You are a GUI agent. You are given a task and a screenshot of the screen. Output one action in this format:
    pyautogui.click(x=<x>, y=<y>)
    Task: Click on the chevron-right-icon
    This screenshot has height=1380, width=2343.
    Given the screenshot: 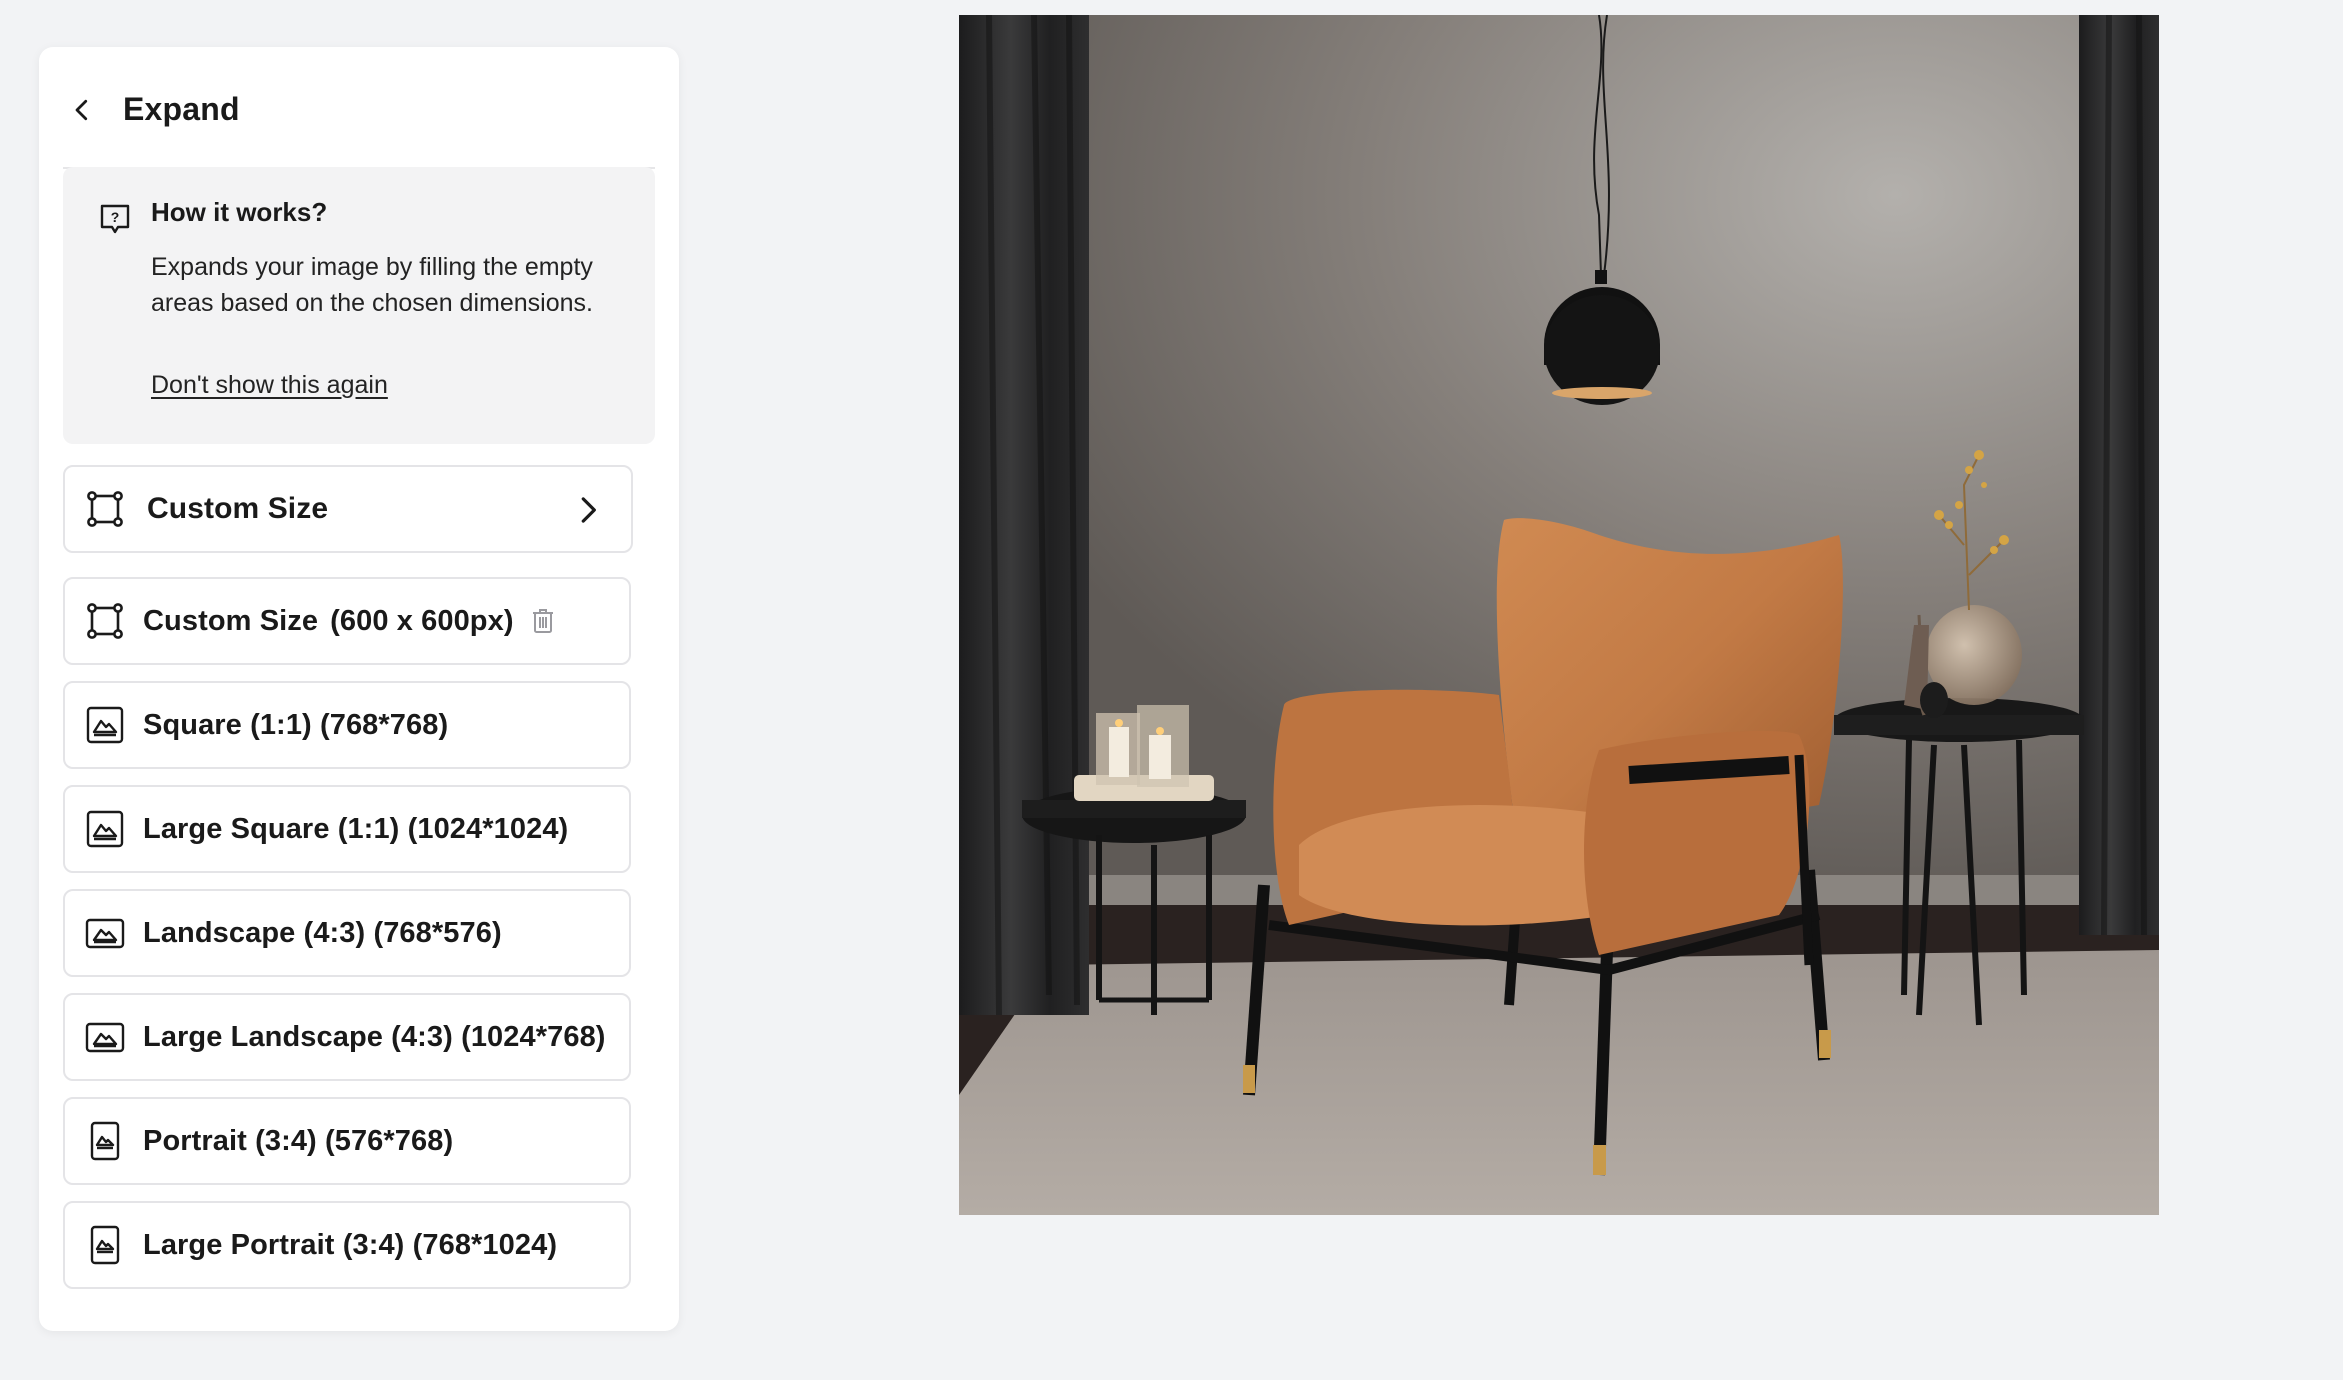 What is the action you would take?
    pyautogui.click(x=588, y=510)
    